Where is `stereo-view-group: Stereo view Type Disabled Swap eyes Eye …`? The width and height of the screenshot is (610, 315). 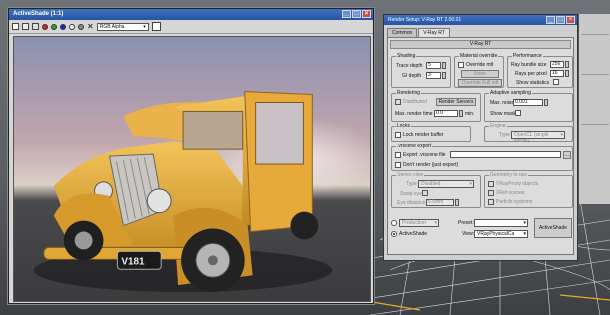
stereo-view-group: Stereo view Type Disabled Swap eyes Eye … is located at coordinates (436, 190).